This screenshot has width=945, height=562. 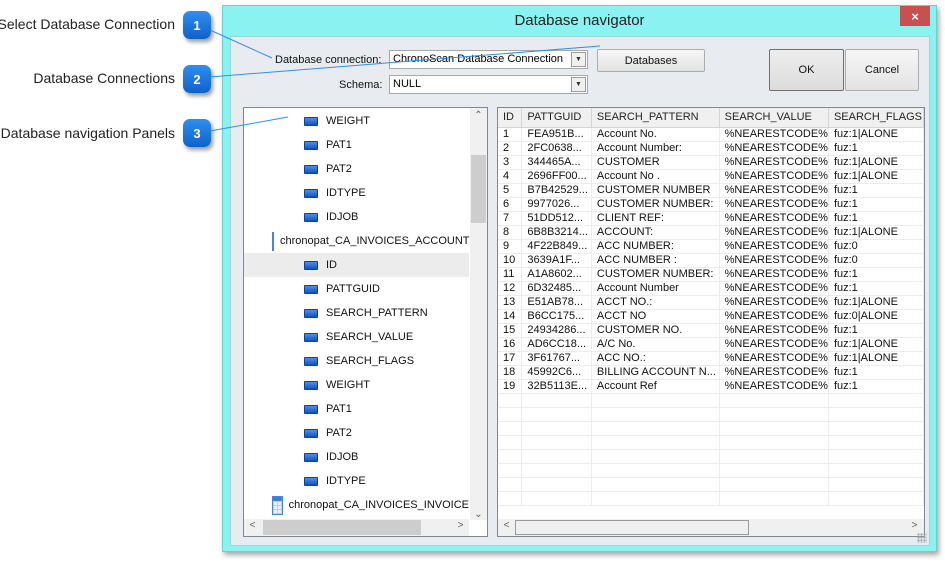 I want to click on tree-column-node: PATTGUID, so click(x=356, y=289).